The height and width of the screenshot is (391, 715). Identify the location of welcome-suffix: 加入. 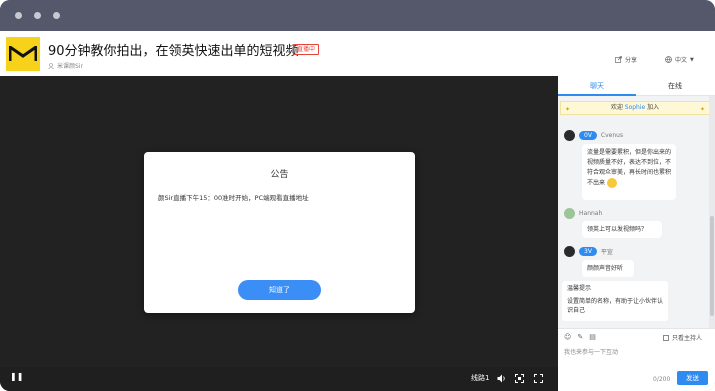
(653, 107).